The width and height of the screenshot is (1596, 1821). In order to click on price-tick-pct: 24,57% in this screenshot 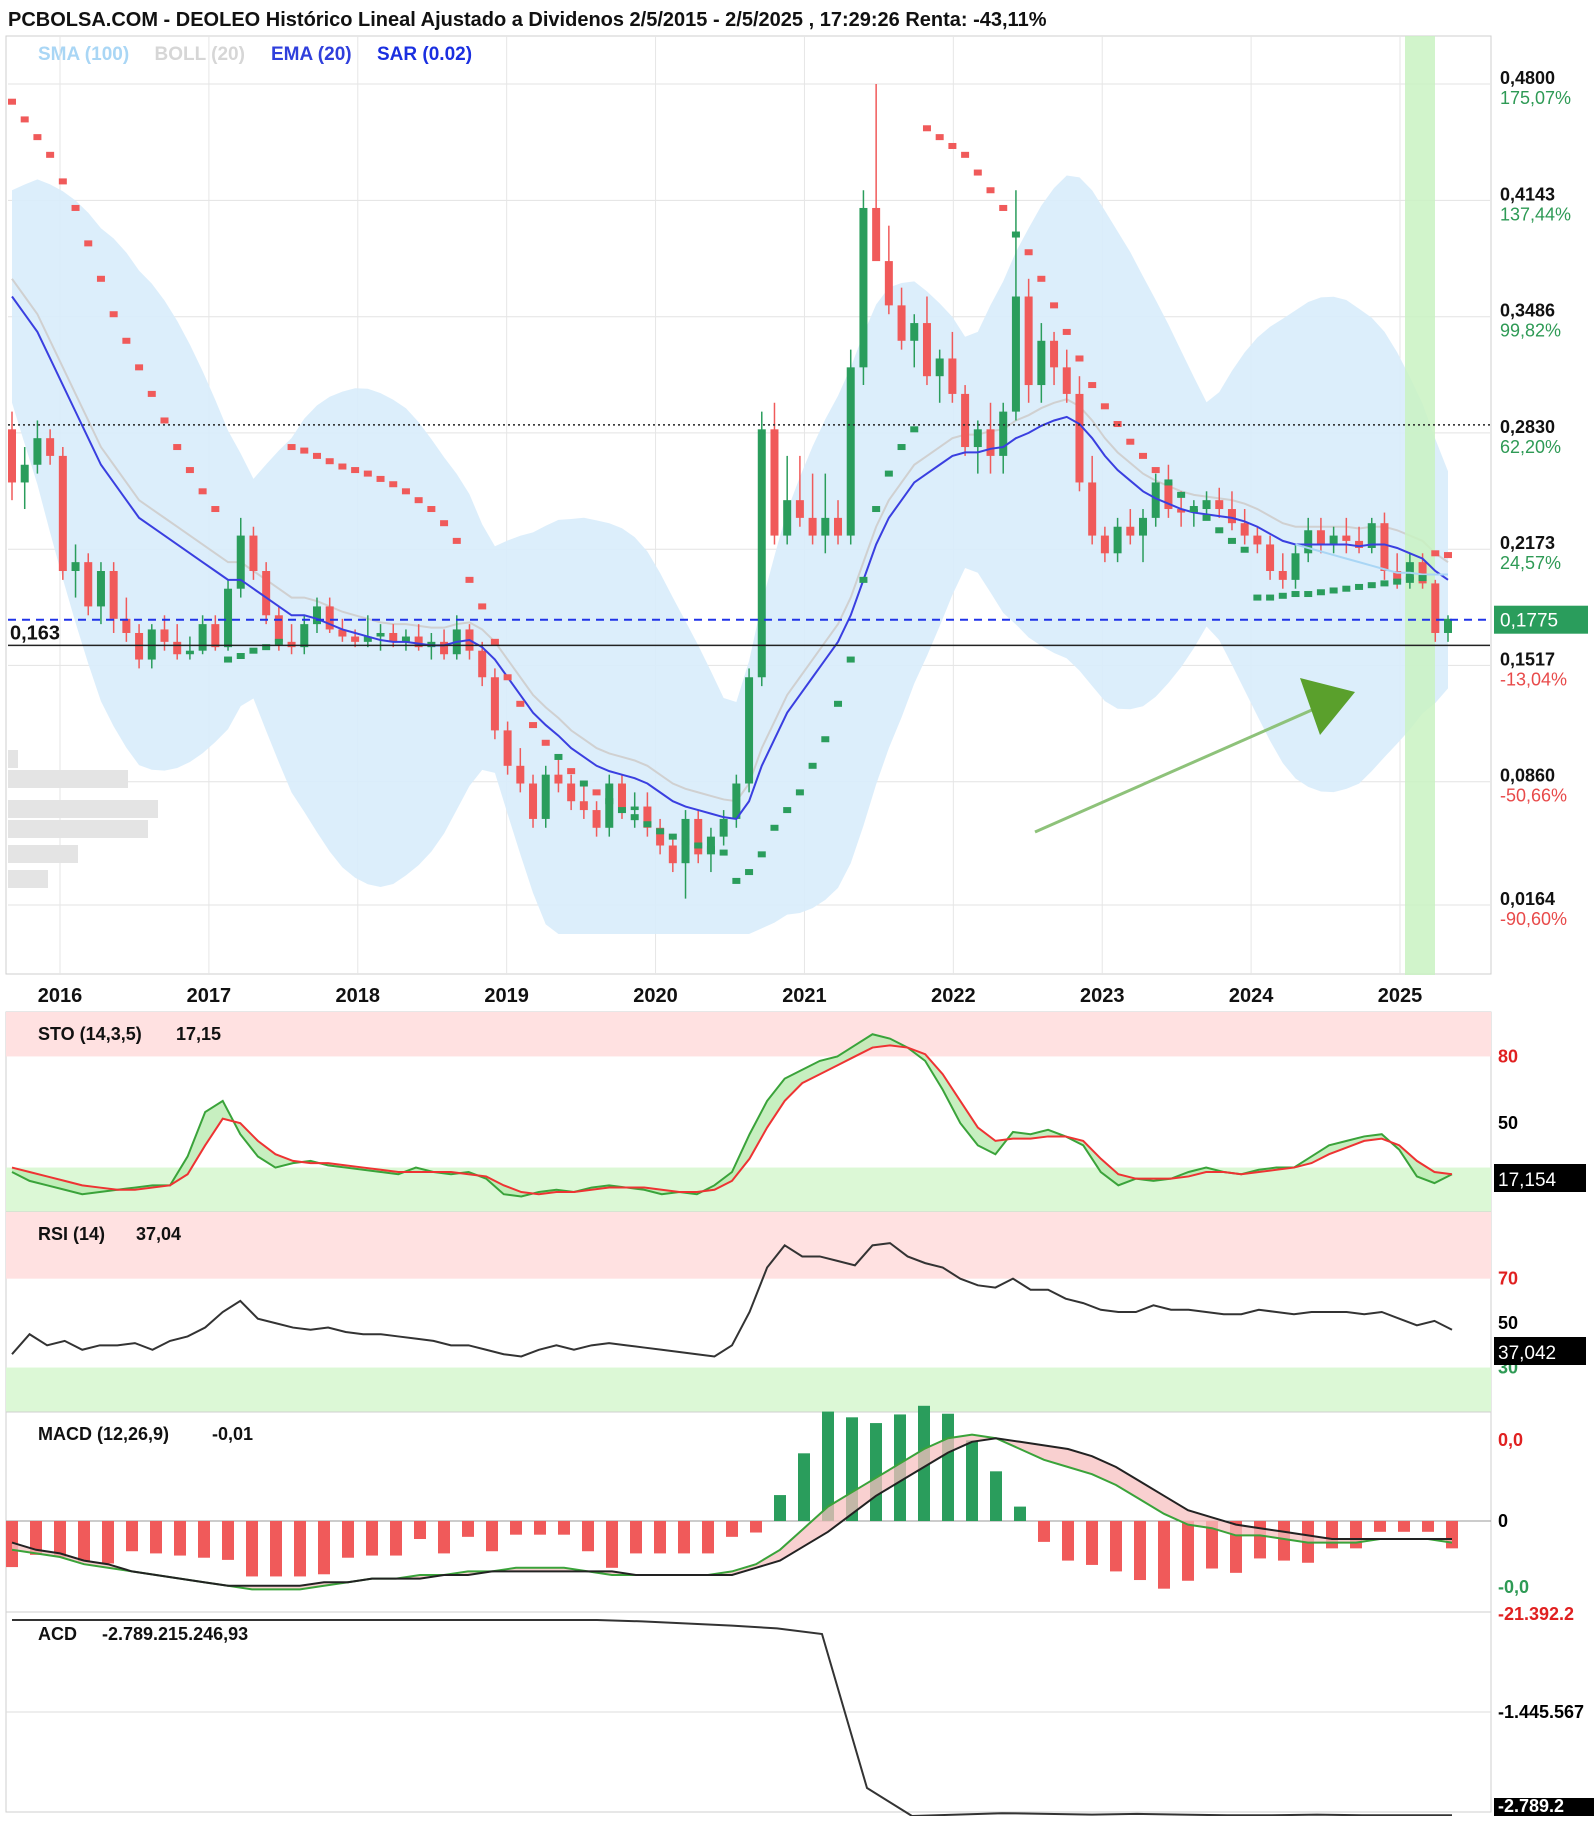, I will do `click(1530, 563)`.